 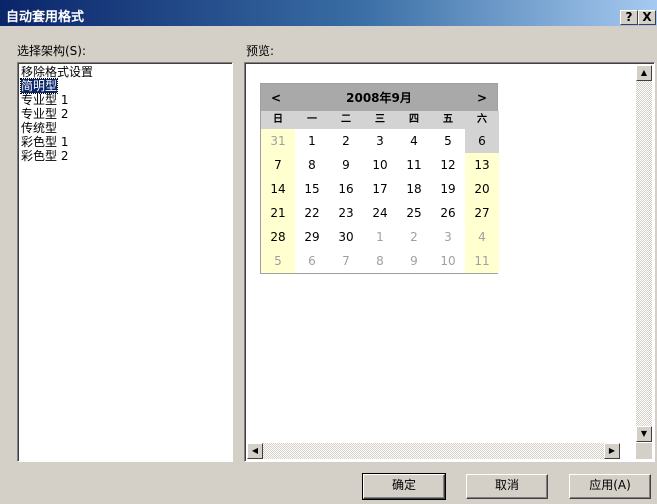 What do you see at coordinates (482, 98) in the screenshot?
I see `next-month-link: >` at bounding box center [482, 98].